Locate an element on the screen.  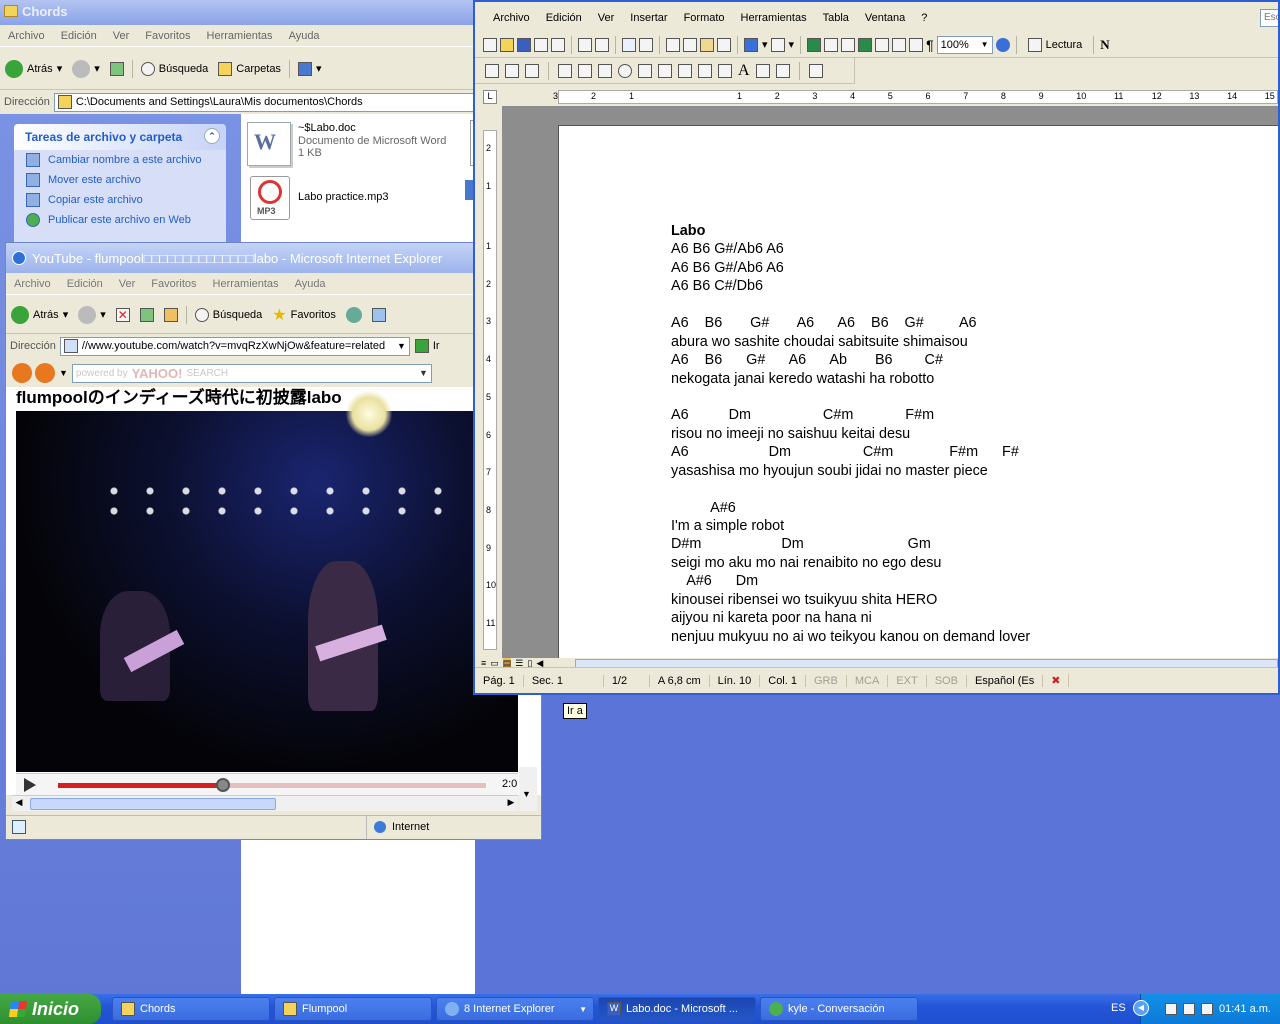
yahoo-input-dropdown-icon: ▼ is located at coordinates (423, 373).